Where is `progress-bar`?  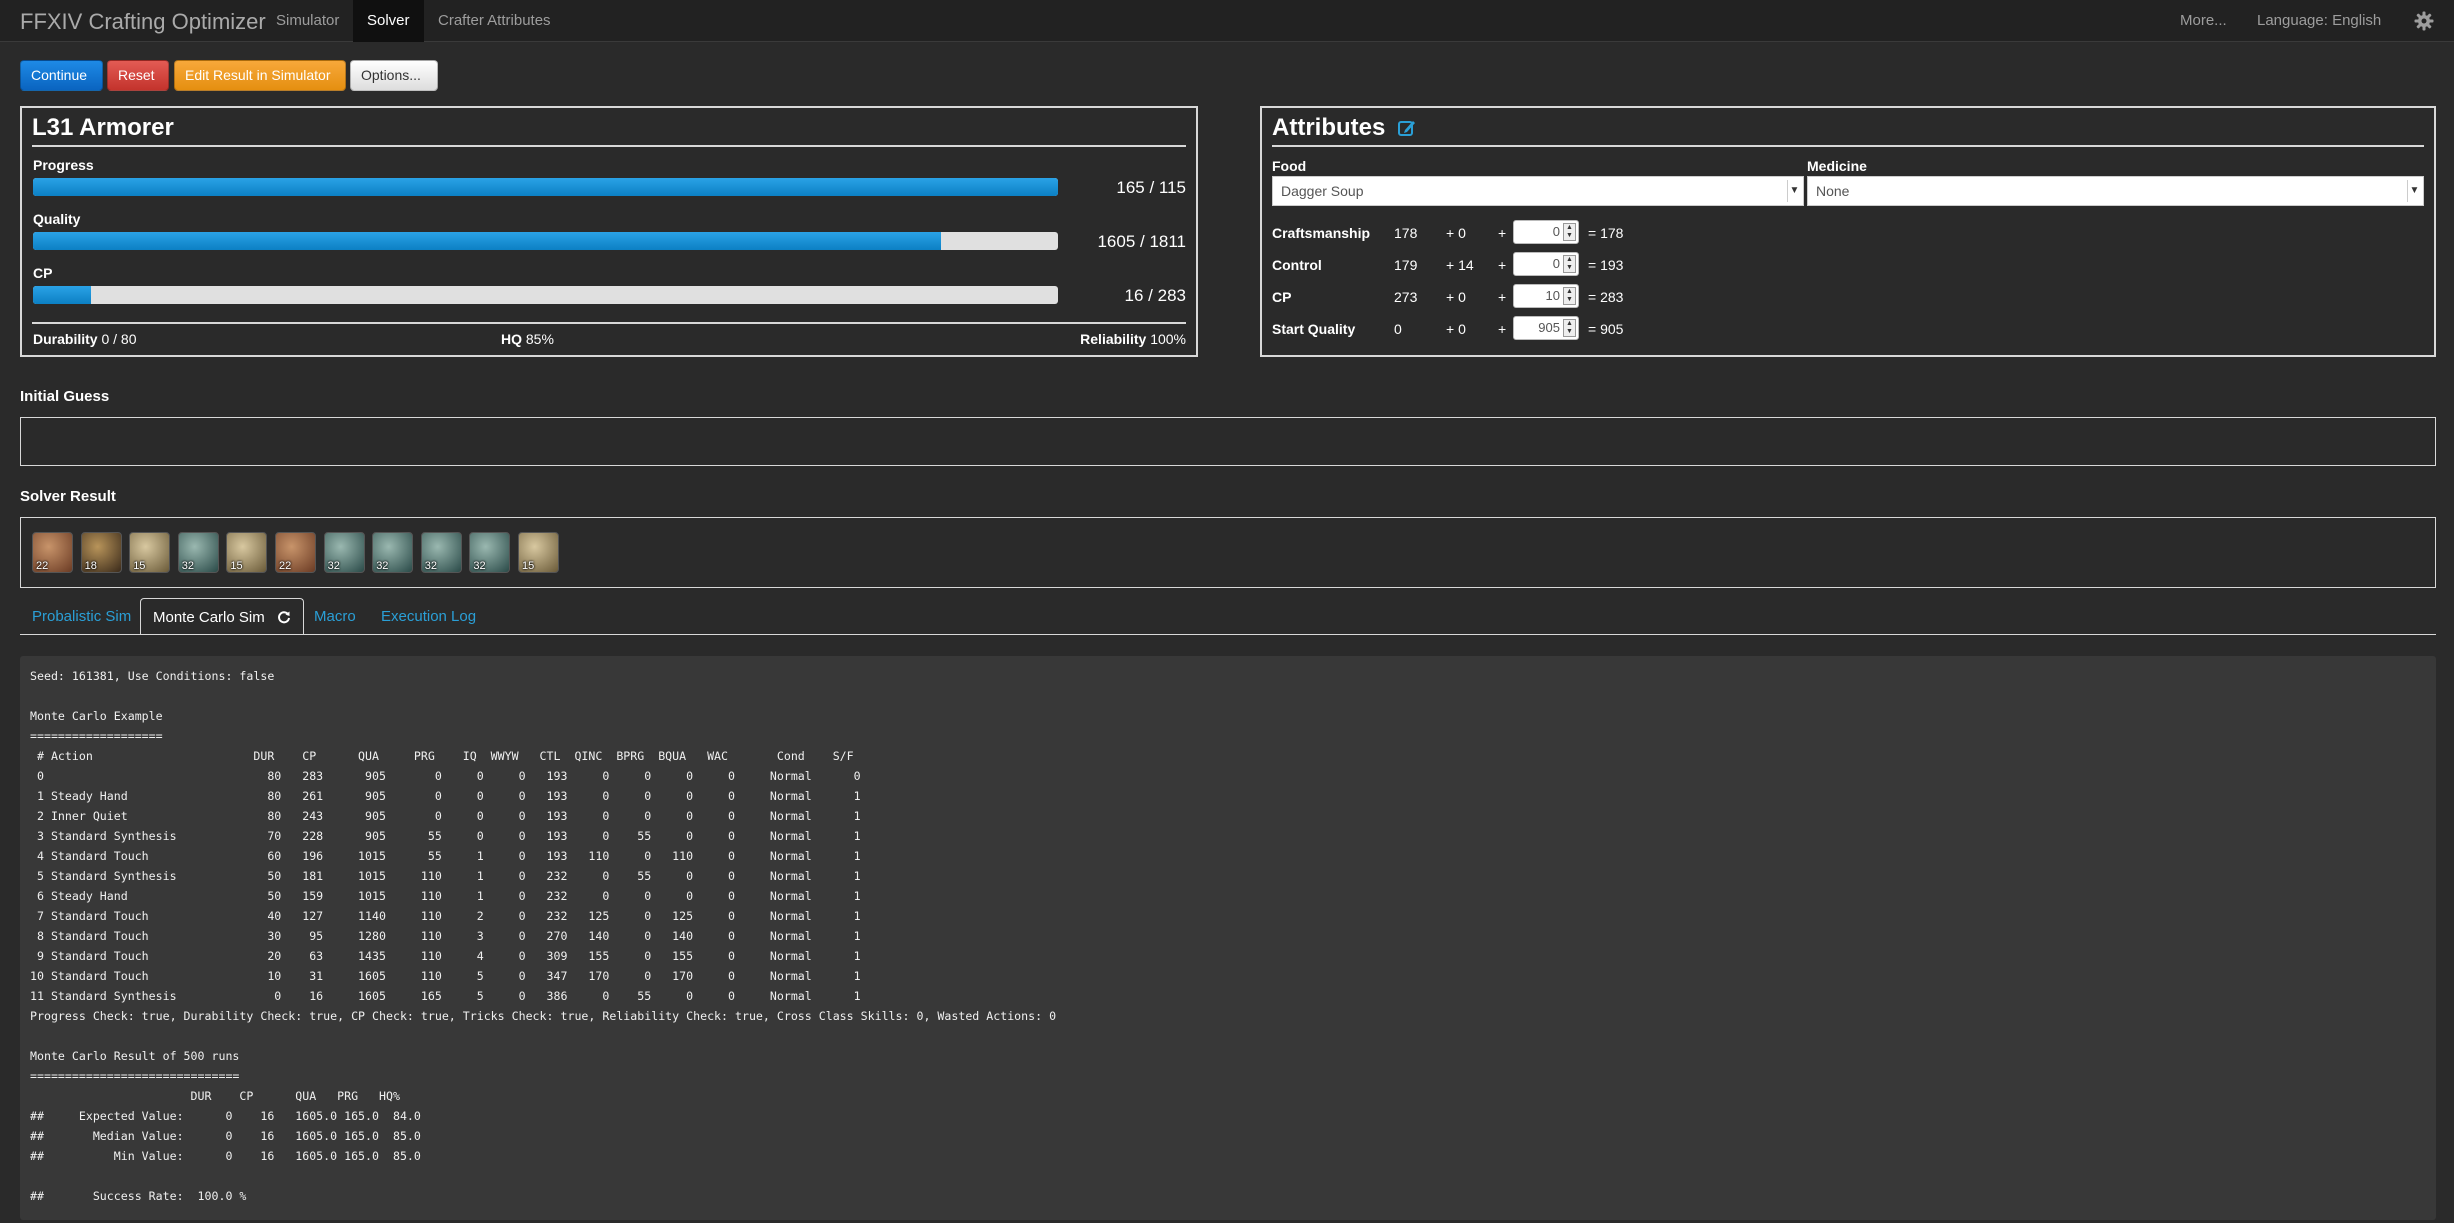
progress-bar is located at coordinates (545, 187).